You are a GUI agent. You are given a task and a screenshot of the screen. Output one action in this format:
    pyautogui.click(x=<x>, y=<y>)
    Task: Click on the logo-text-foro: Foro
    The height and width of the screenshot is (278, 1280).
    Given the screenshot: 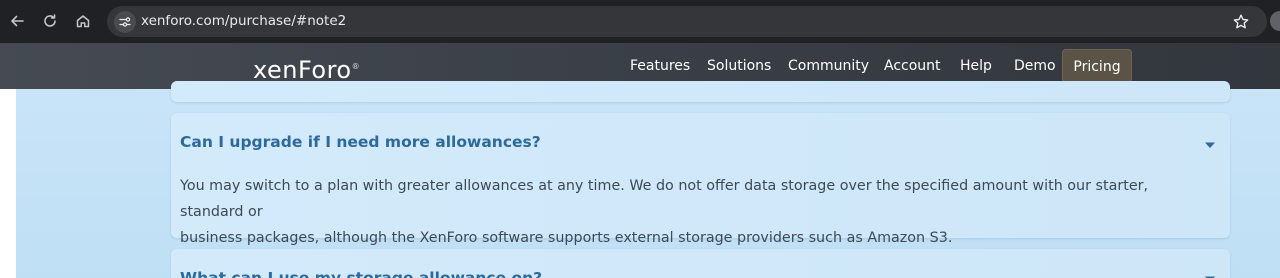 What is the action you would take?
    pyautogui.click(x=324, y=70)
    